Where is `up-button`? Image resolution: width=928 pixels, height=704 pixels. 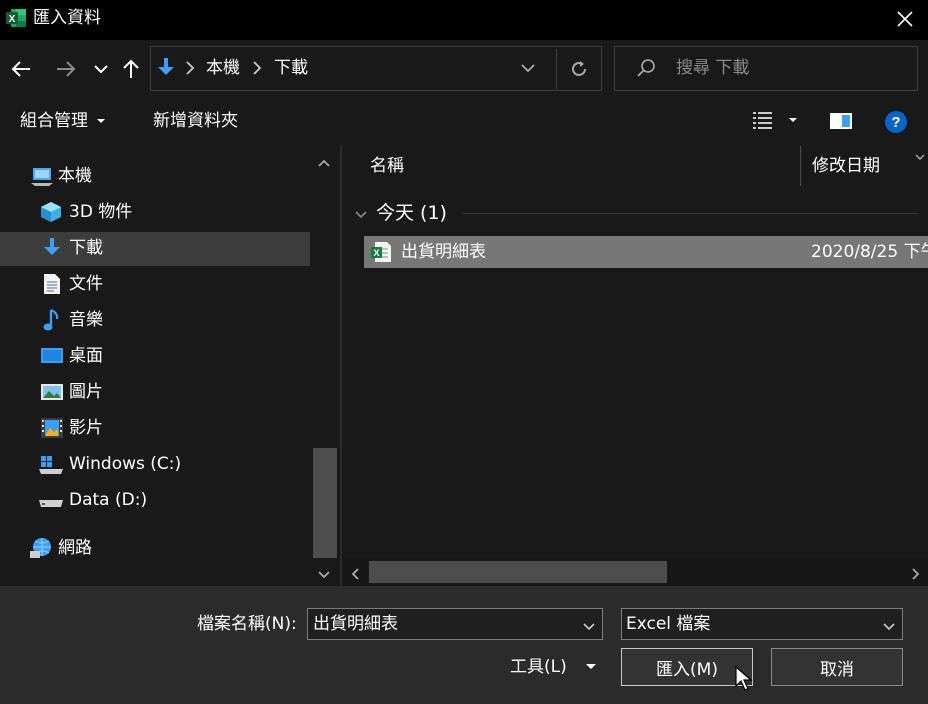 up-button is located at coordinates (131, 69).